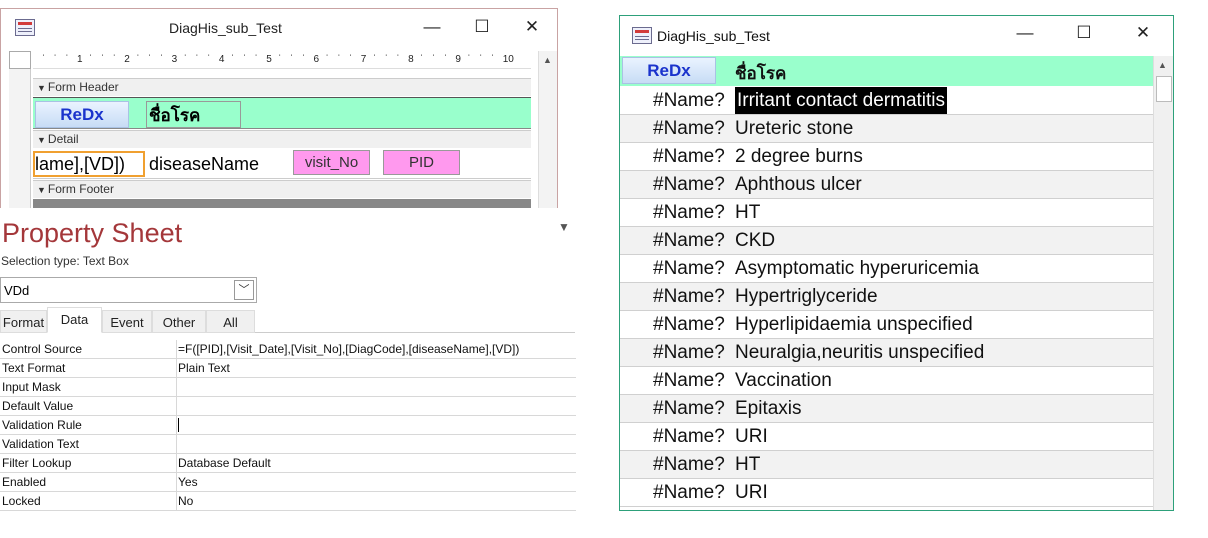  Describe the element at coordinates (1163, 283) in the screenshot. I see `form-vertical-scrollbar: ▲` at that location.